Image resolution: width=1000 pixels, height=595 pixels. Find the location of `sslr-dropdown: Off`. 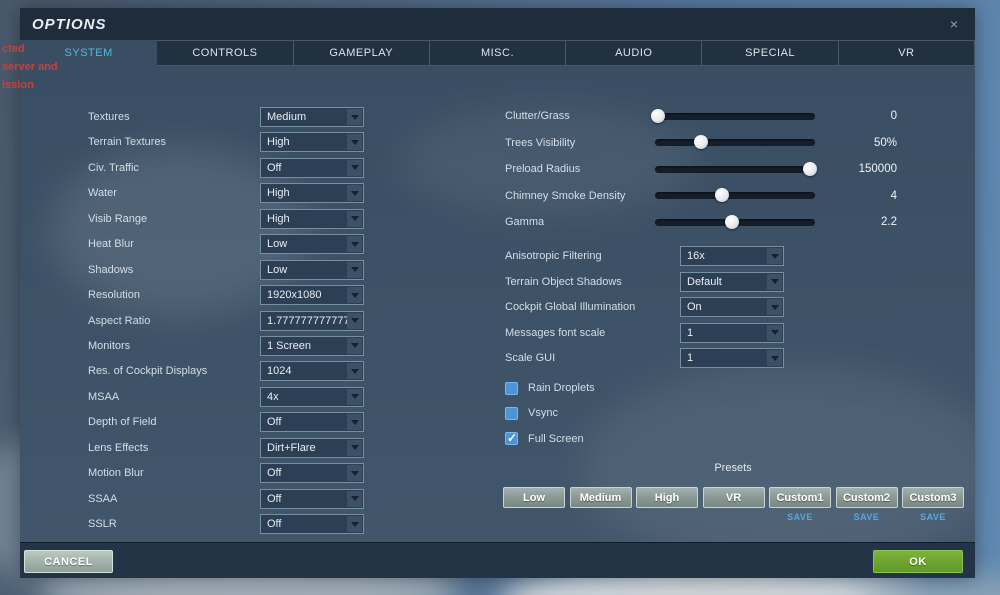

sslr-dropdown: Off is located at coordinates (312, 524).